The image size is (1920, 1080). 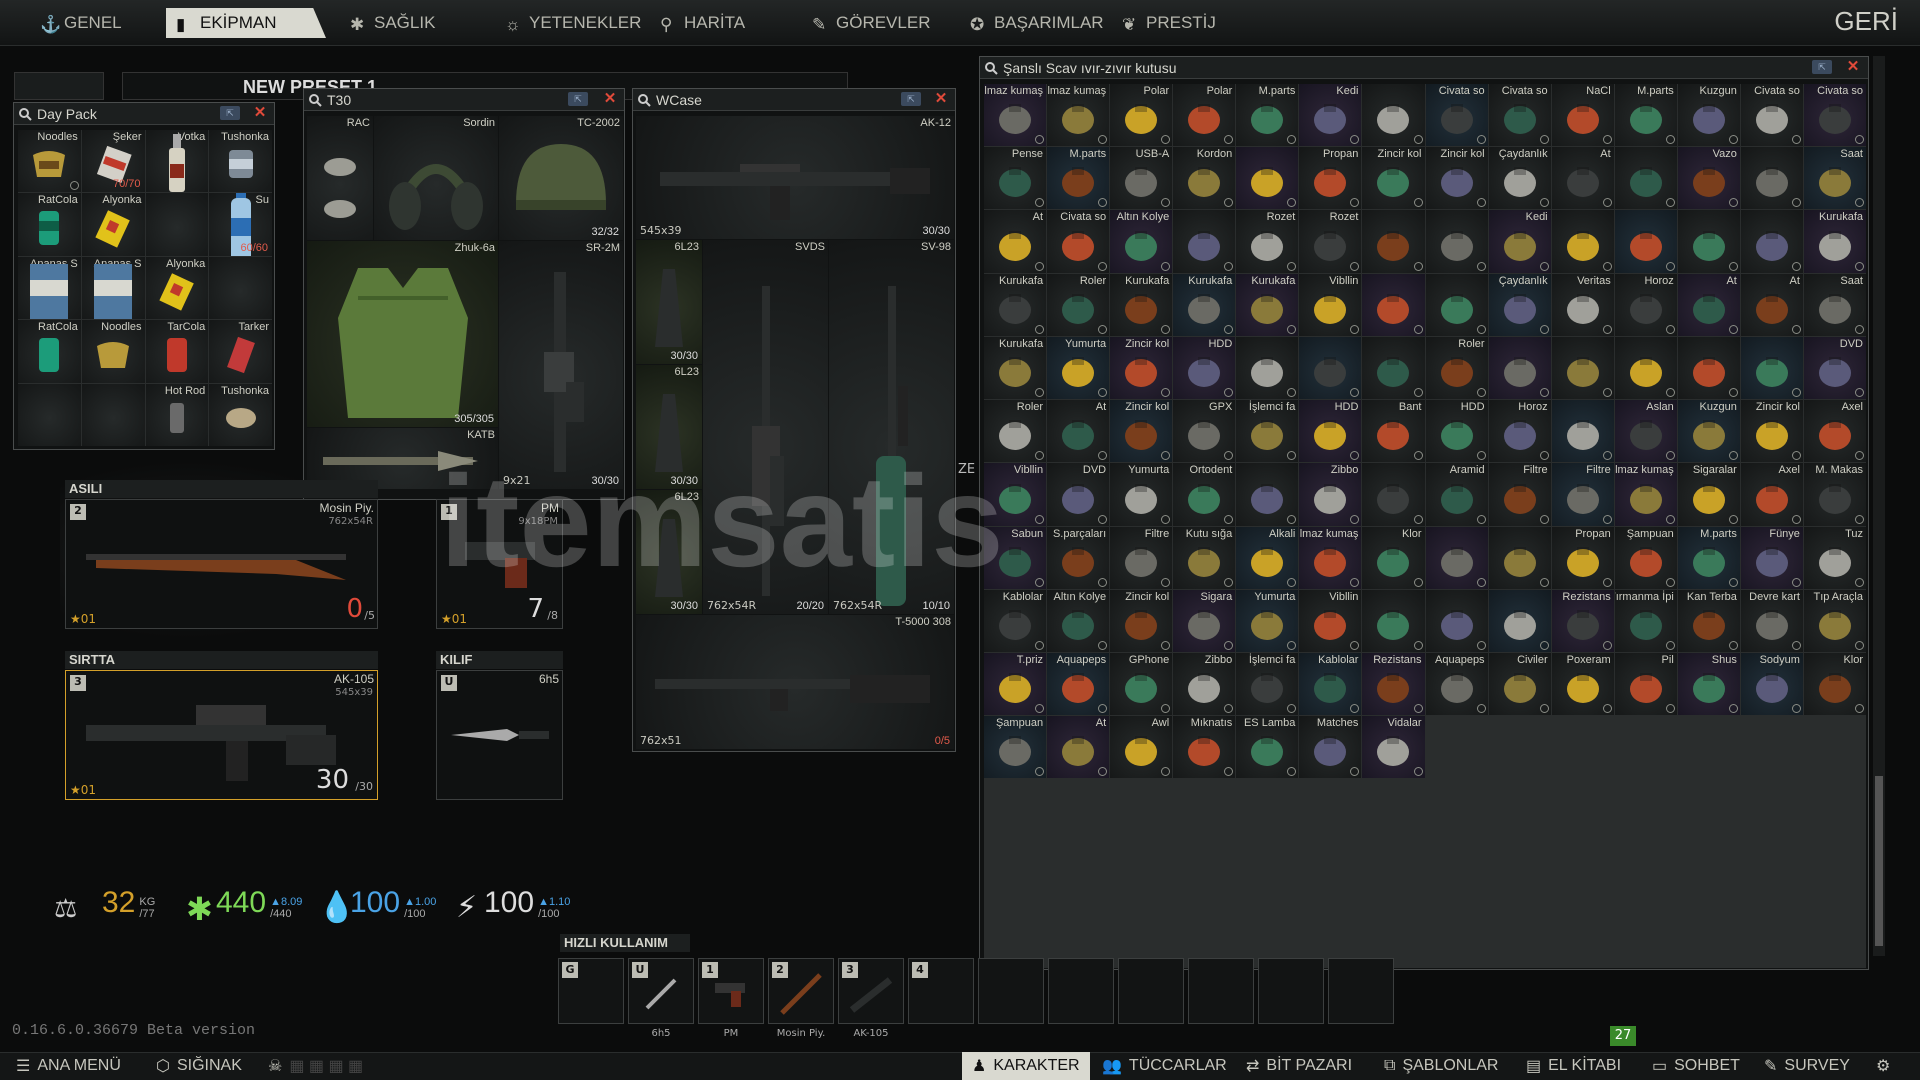 What do you see at coordinates (1204, 620) in the screenshot?
I see `item-cell: Sigara` at bounding box center [1204, 620].